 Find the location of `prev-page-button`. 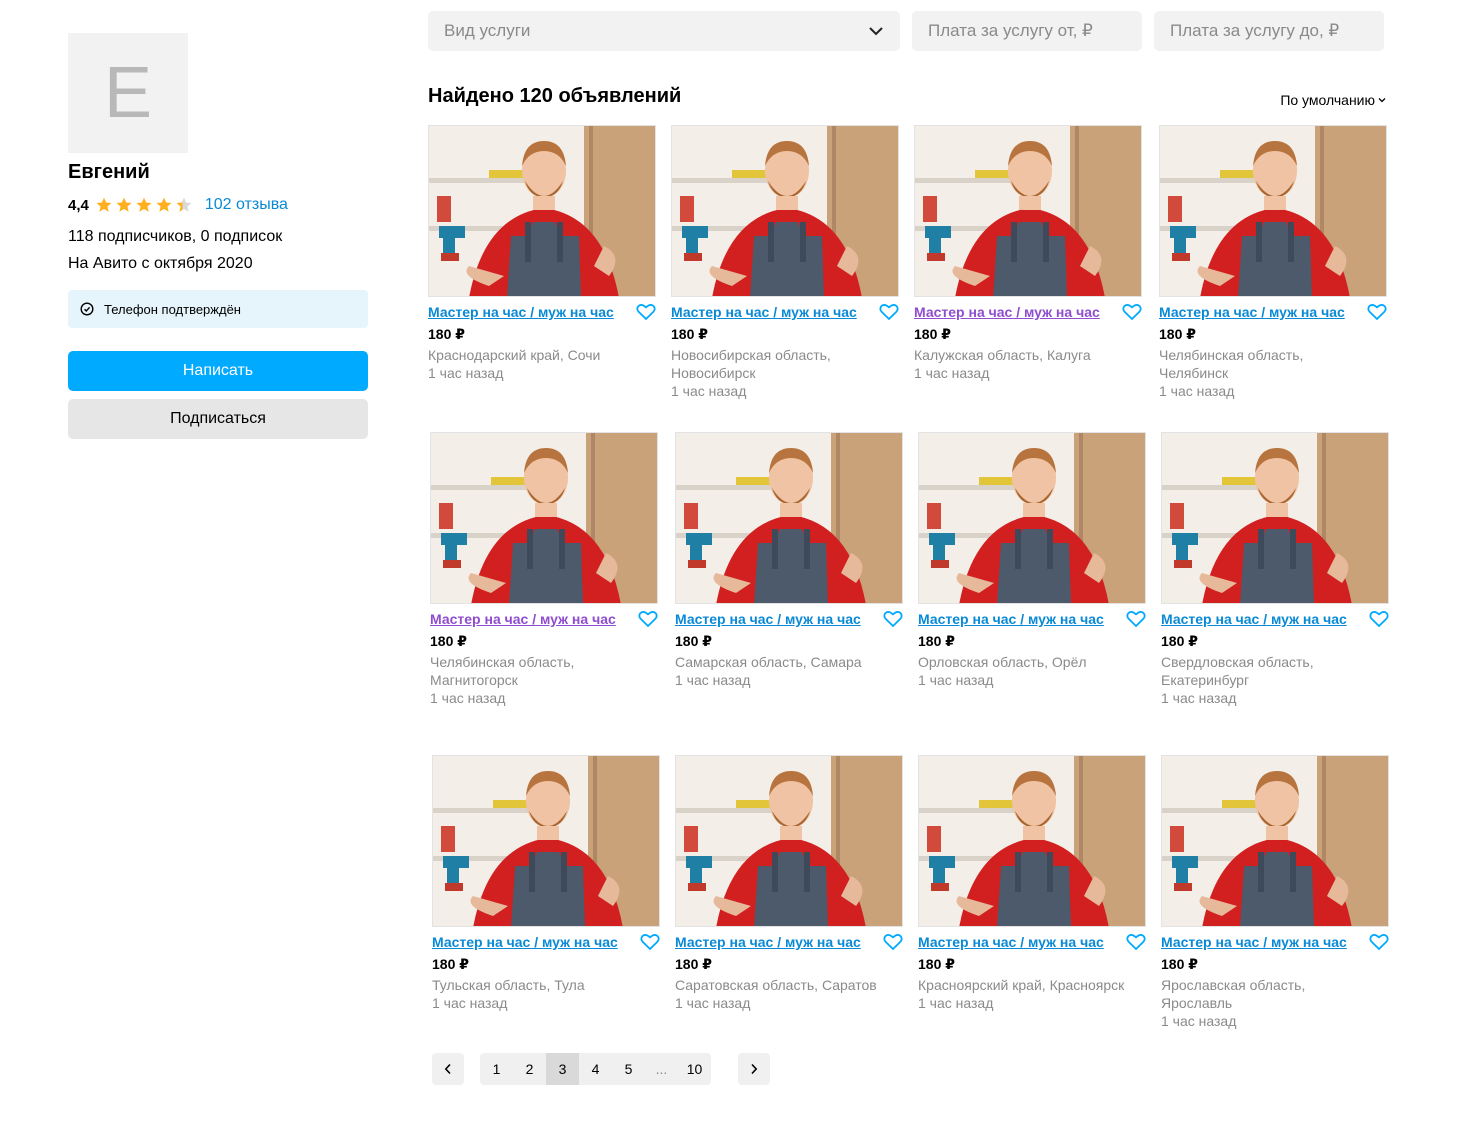

prev-page-button is located at coordinates (448, 1069).